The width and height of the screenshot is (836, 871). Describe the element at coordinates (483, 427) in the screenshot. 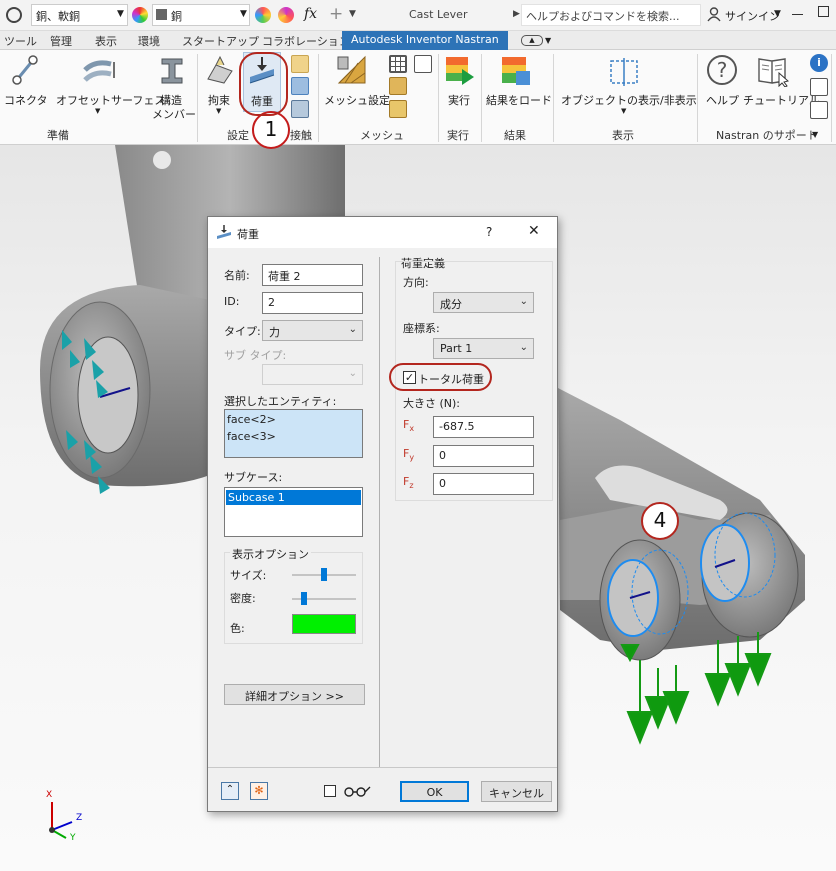

I see `fx-input: -687.5` at that location.